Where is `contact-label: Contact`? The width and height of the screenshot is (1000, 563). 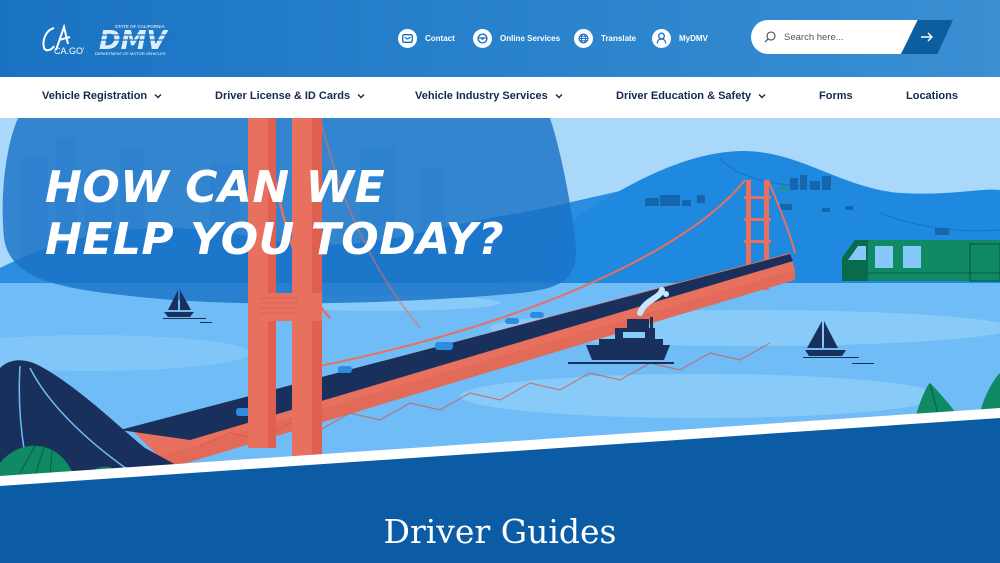 contact-label: Contact is located at coordinates (440, 38).